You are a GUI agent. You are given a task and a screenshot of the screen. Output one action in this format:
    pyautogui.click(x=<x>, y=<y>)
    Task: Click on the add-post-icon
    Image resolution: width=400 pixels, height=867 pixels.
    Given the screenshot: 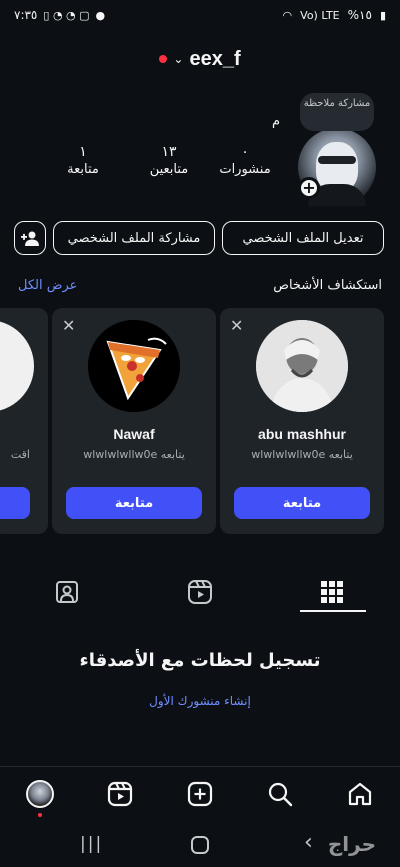 What is the action you would take?
    pyautogui.click(x=200, y=794)
    